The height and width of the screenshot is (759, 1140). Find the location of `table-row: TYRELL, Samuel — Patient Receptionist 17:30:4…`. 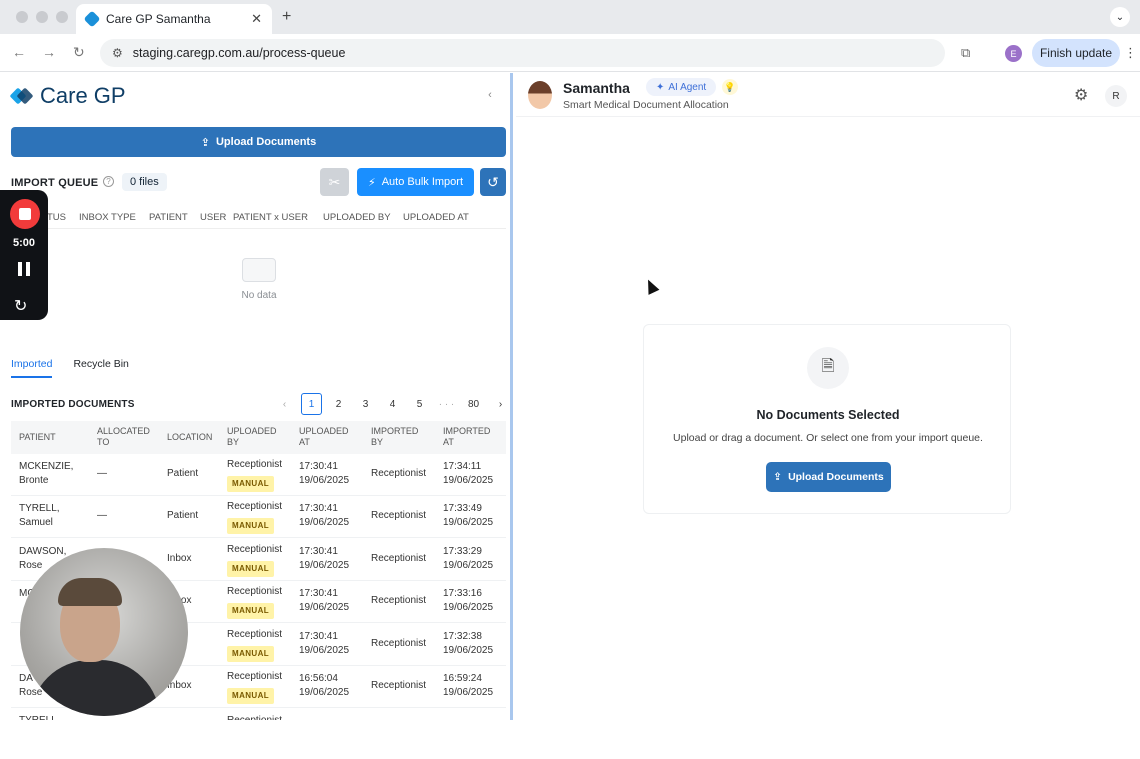

table-row: TYRELL, Samuel — Patient Receptionist 17:30:4… is located at coordinates (258, 517).